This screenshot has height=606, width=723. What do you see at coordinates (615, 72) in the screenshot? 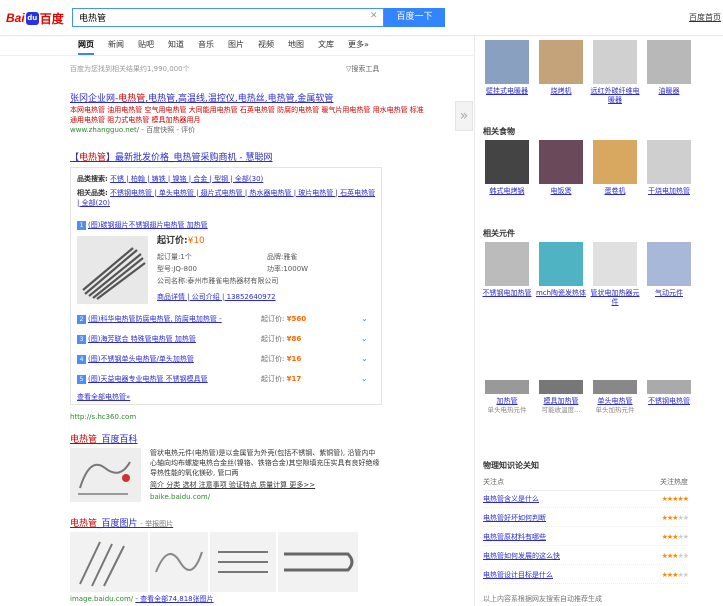
I see `related-thumb: 远红外碳纤维电暖器` at bounding box center [615, 72].